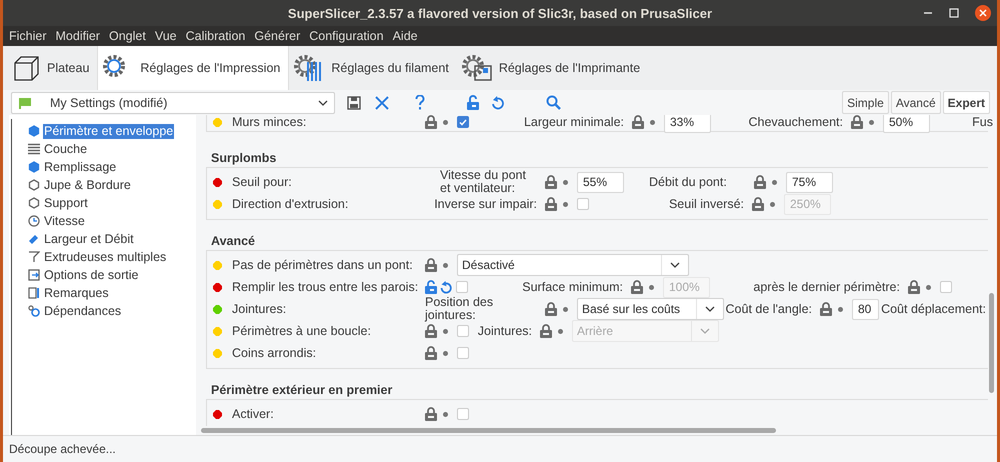  Describe the element at coordinates (64, 221) in the screenshot. I see `sidebar-item: Vitesse` at that location.